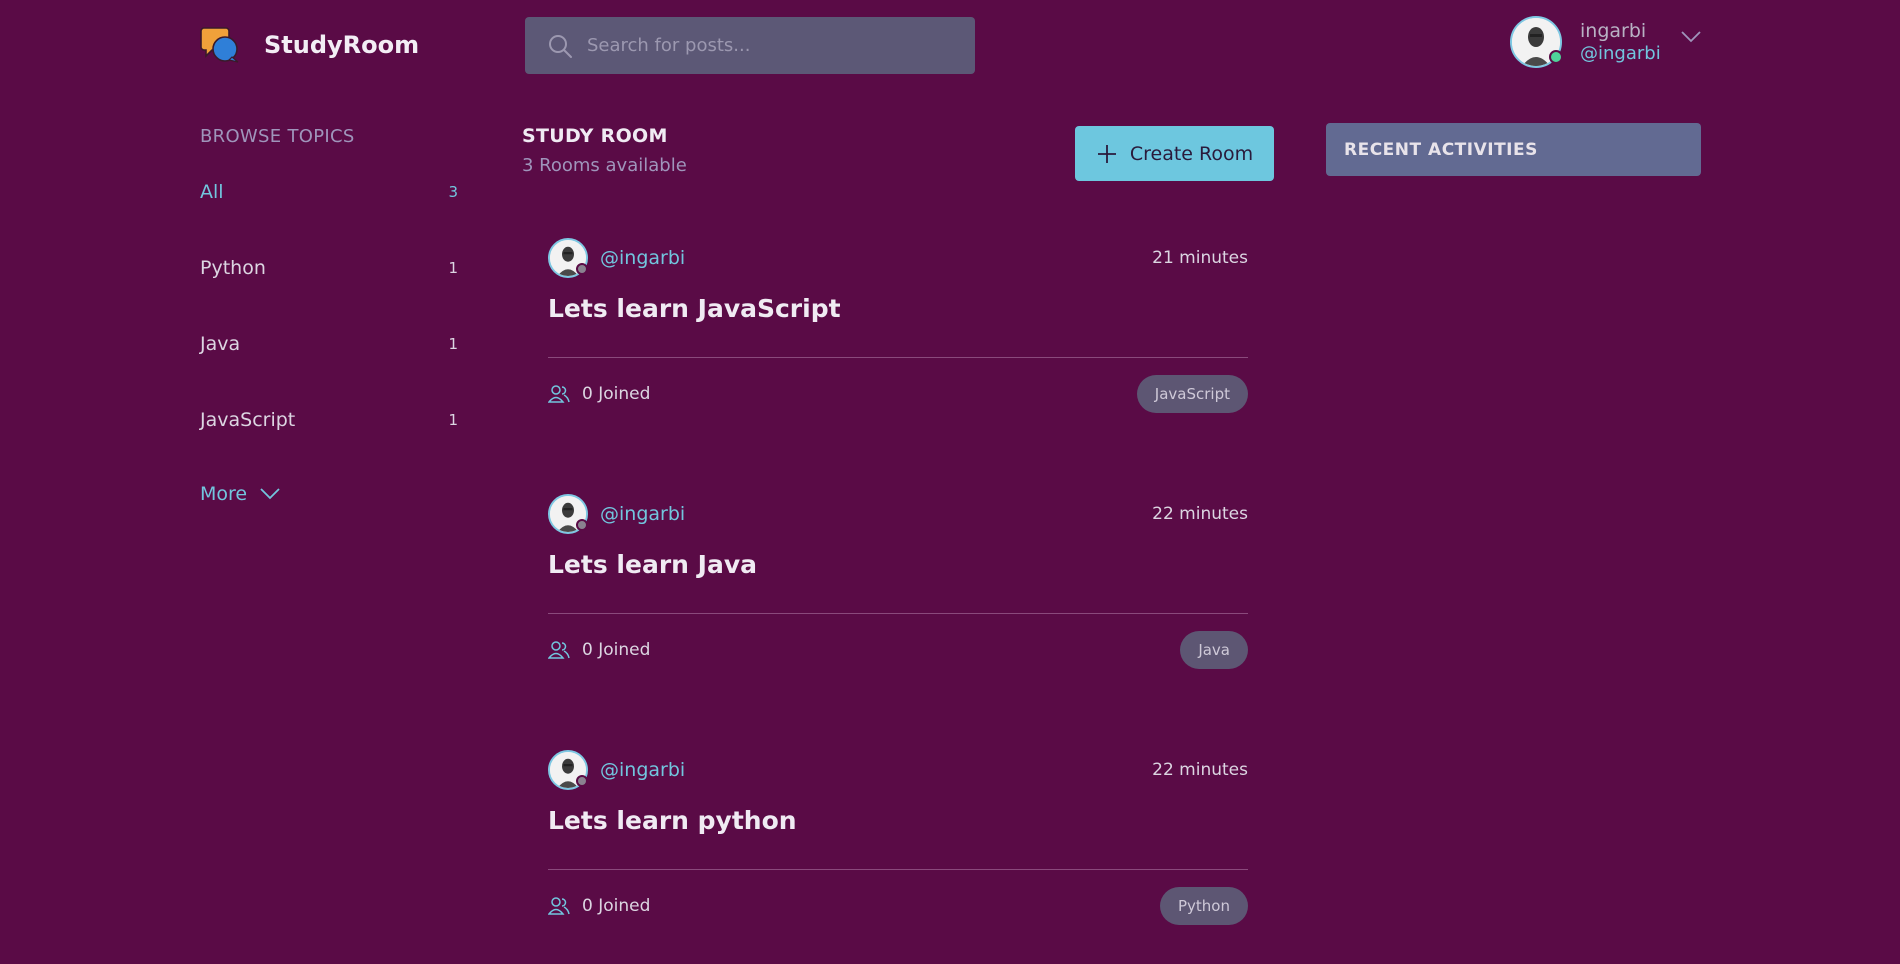 The width and height of the screenshot is (1900, 964). Describe the element at coordinates (329, 344) in the screenshot. I see `topic-java: Java 1` at that location.